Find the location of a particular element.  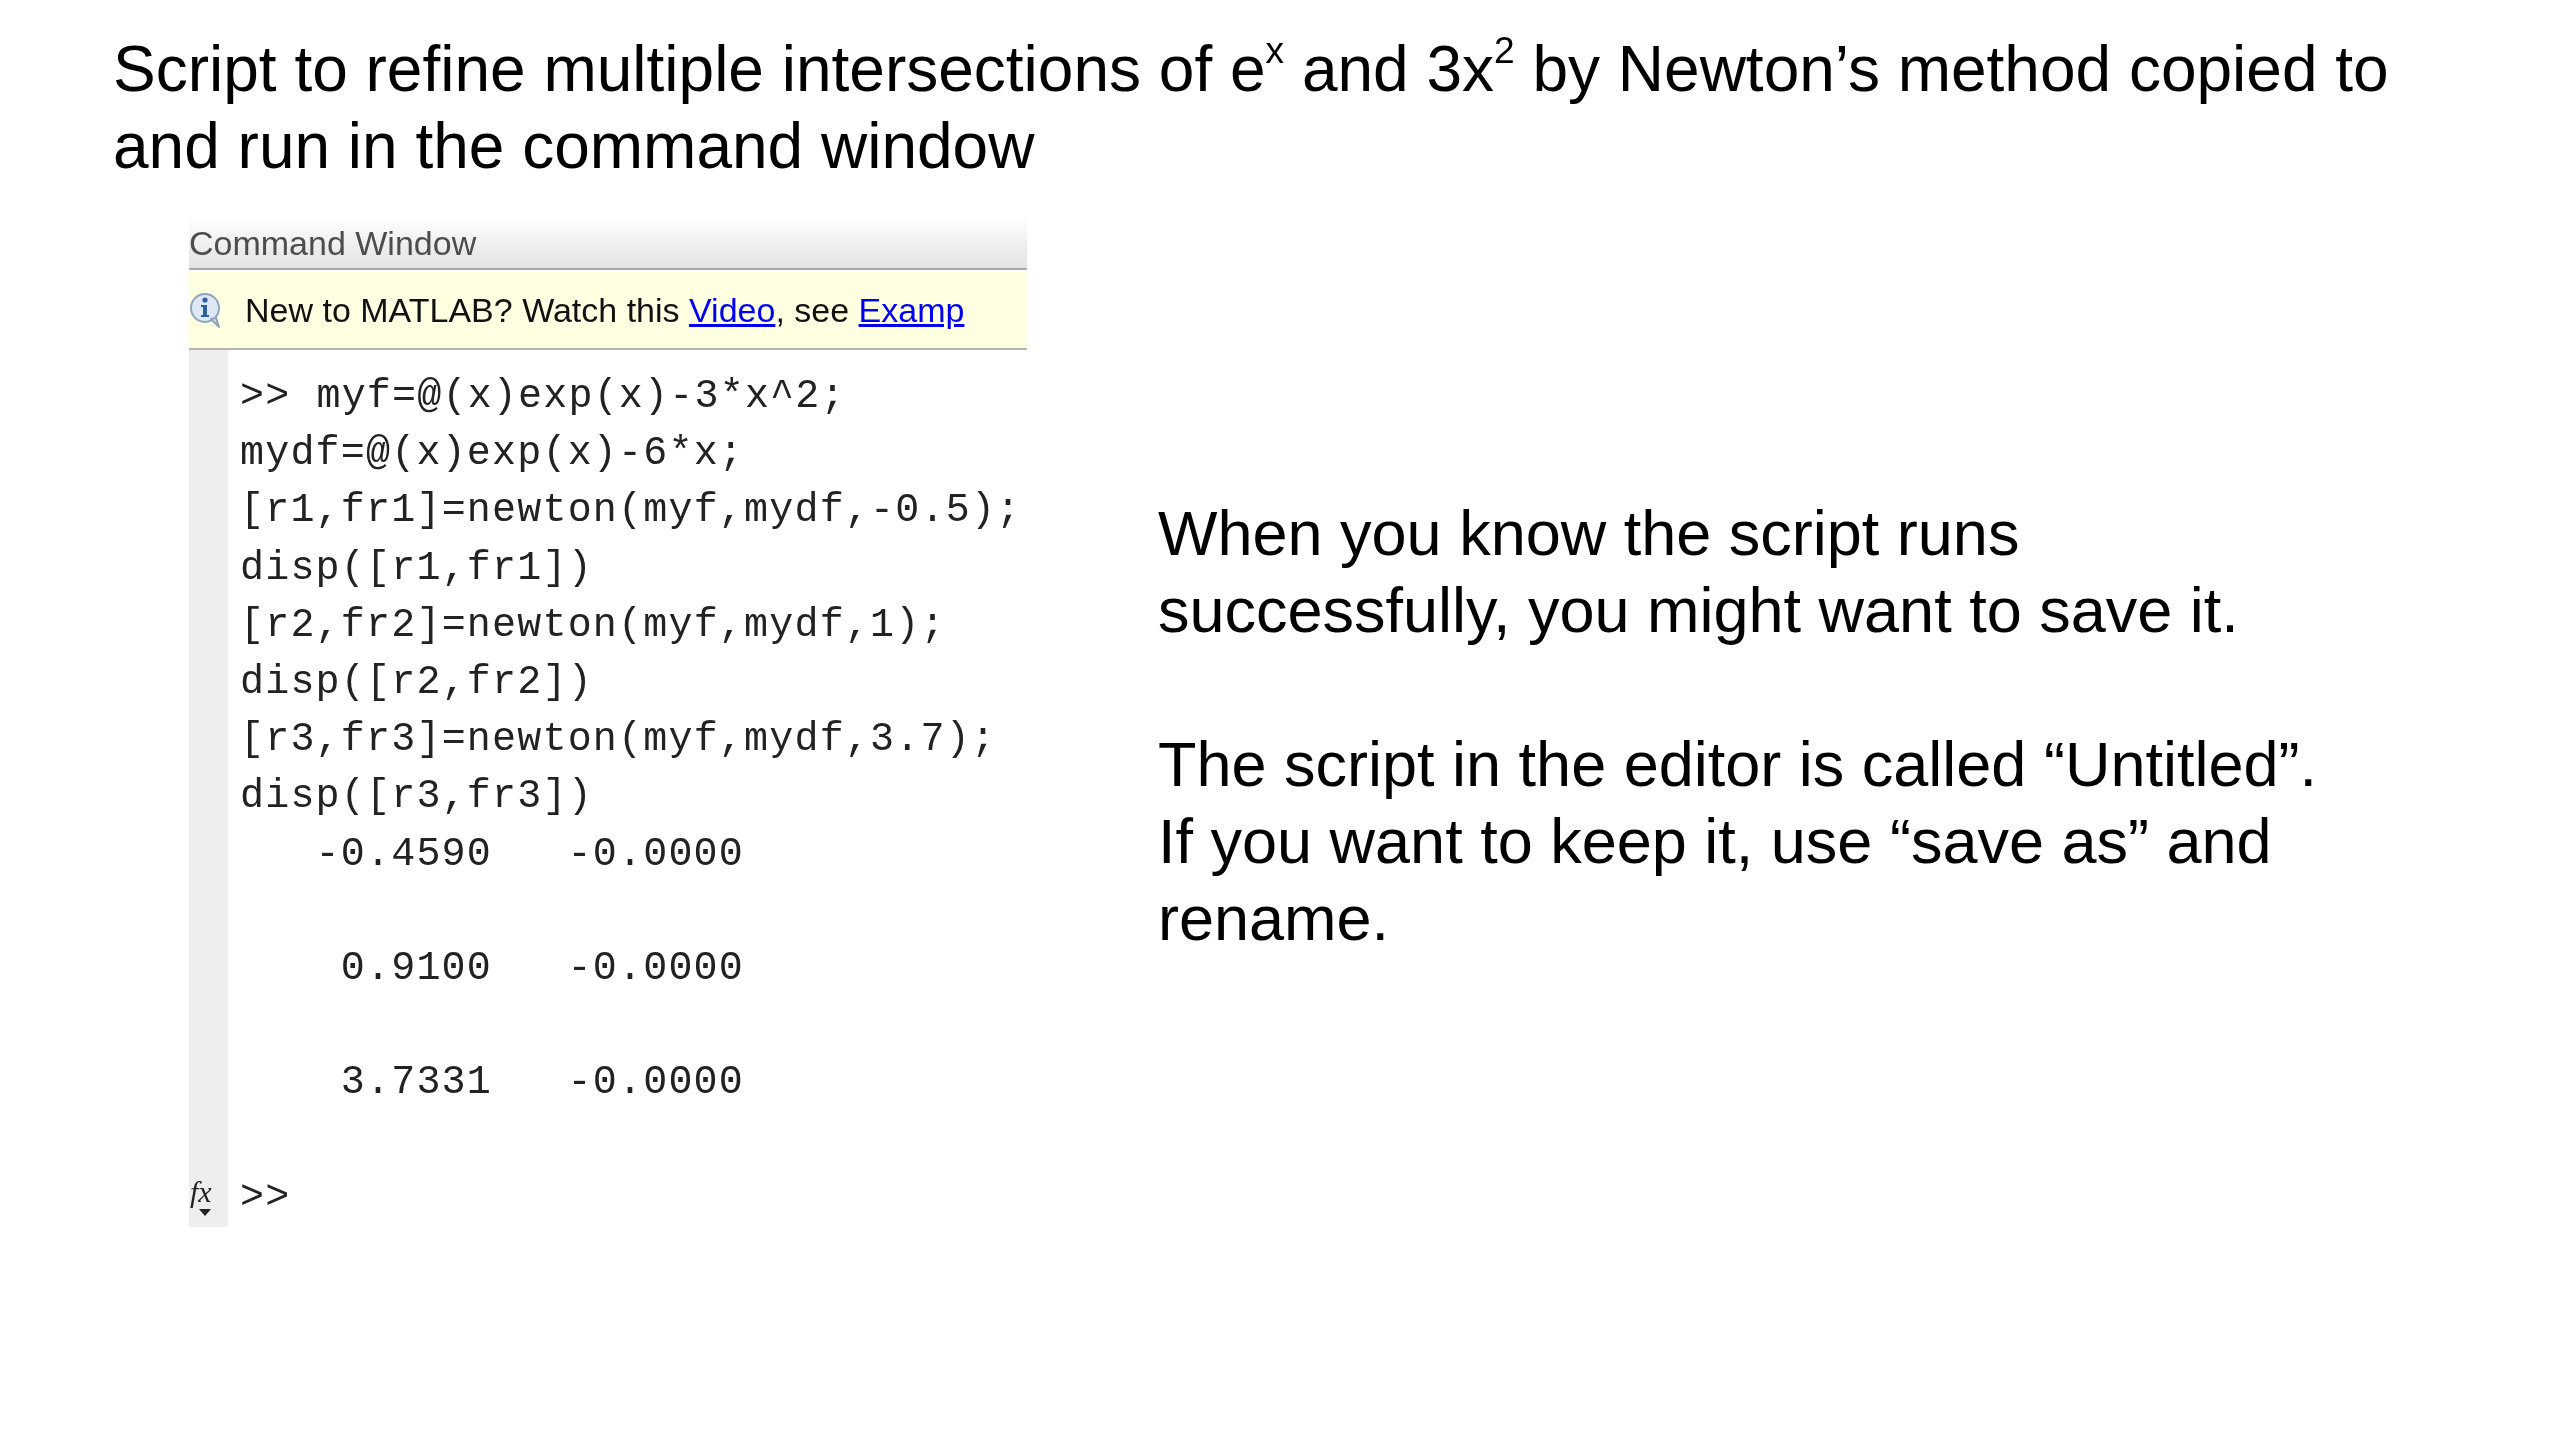

output-value: 3.7331 is located at coordinates (416, 1083).